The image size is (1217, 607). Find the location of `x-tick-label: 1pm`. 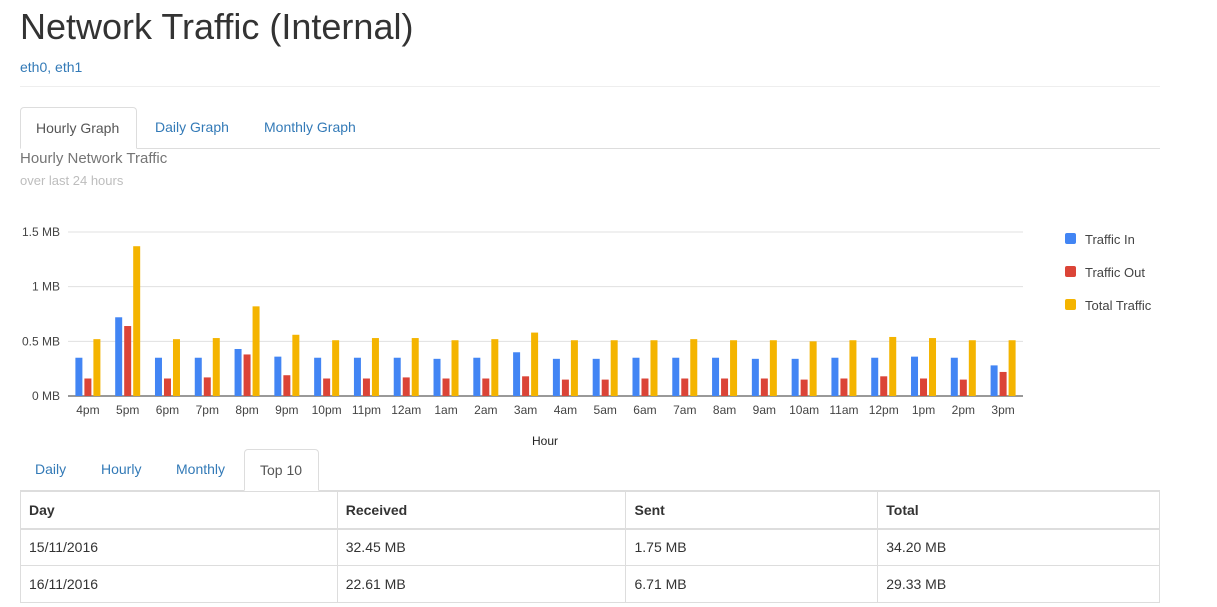

x-tick-label: 1pm is located at coordinates (923, 410).